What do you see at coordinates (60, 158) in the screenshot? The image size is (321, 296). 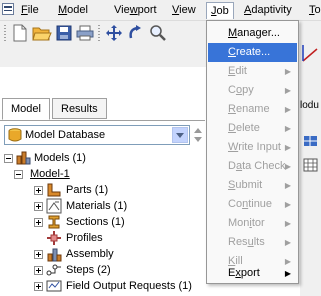 I see `tree-node-label: Models (1)` at bounding box center [60, 158].